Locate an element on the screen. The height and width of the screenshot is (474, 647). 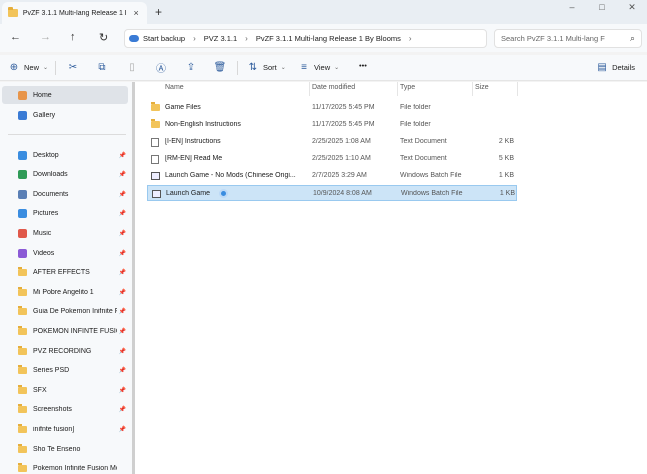
file-name: Game Files is located at coordinates (183, 107).